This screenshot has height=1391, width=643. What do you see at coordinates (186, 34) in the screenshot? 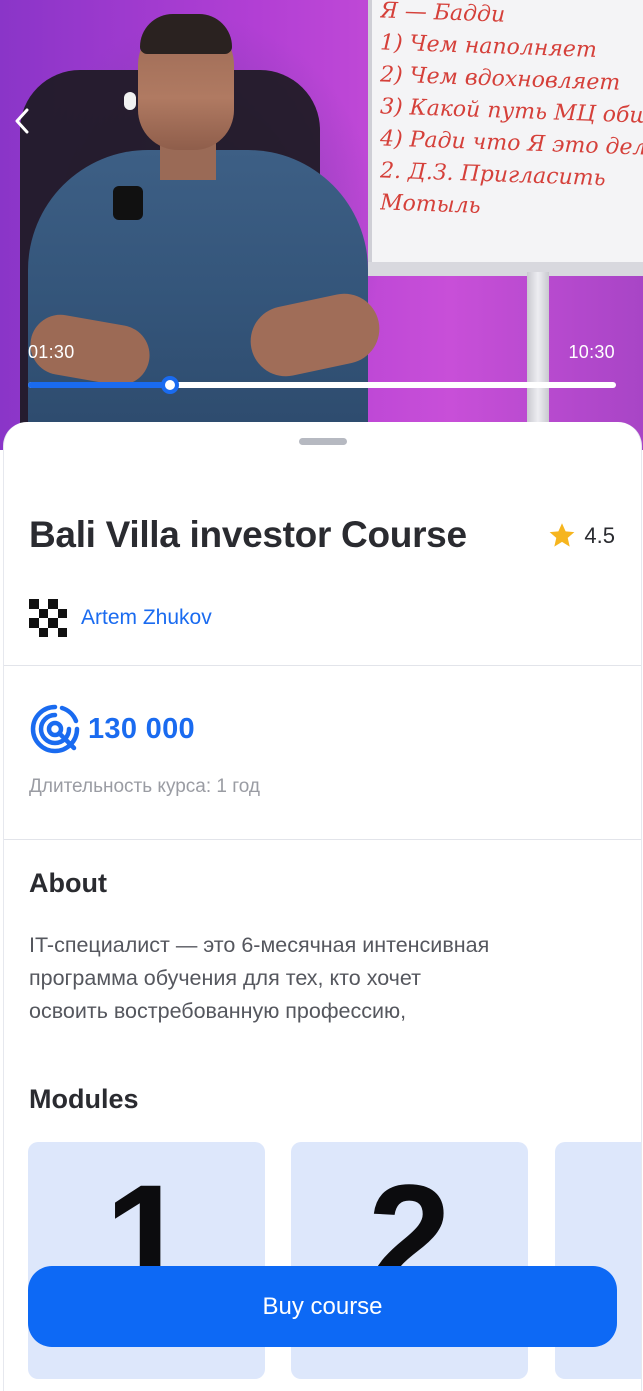
I see `video-person-hair` at bounding box center [186, 34].